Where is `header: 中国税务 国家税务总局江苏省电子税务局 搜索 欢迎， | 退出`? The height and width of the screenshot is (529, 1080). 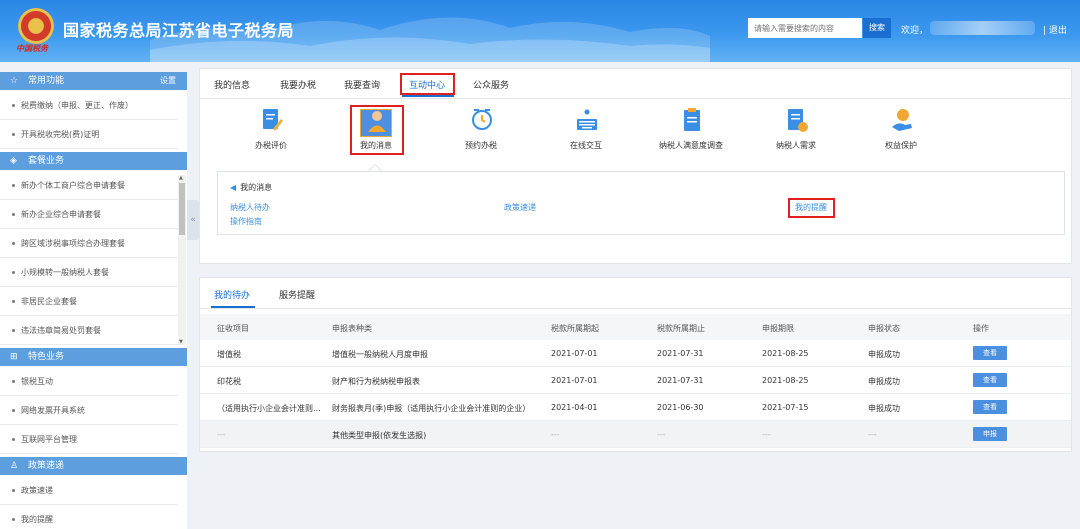
header: 中国税务 国家税务总局江苏省电子税务局 搜索 欢迎， | 退出 is located at coordinates (540, 31).